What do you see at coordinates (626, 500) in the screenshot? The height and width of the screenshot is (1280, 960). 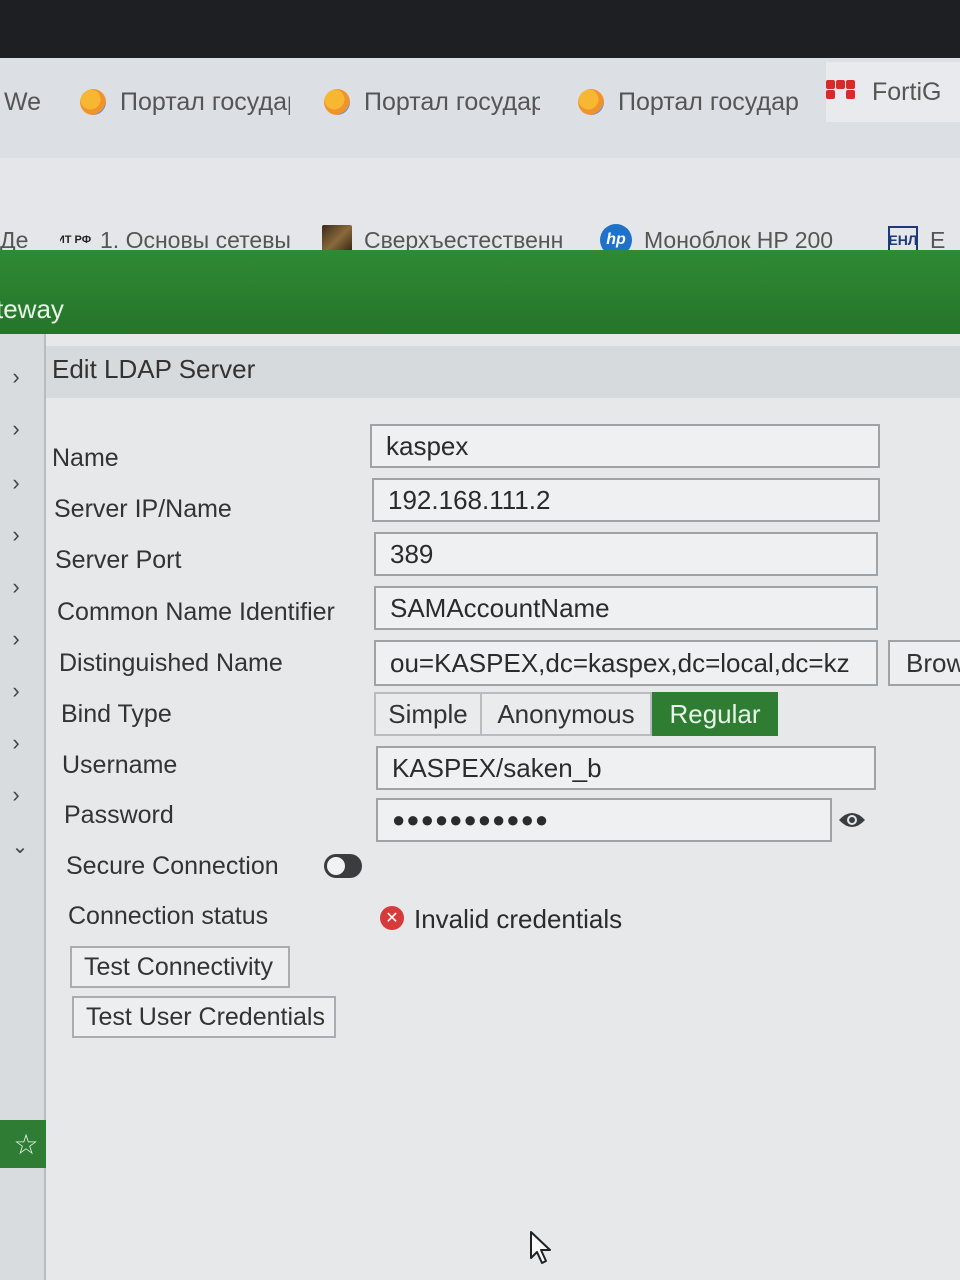 I see `server-input: 192.168.111.2` at bounding box center [626, 500].